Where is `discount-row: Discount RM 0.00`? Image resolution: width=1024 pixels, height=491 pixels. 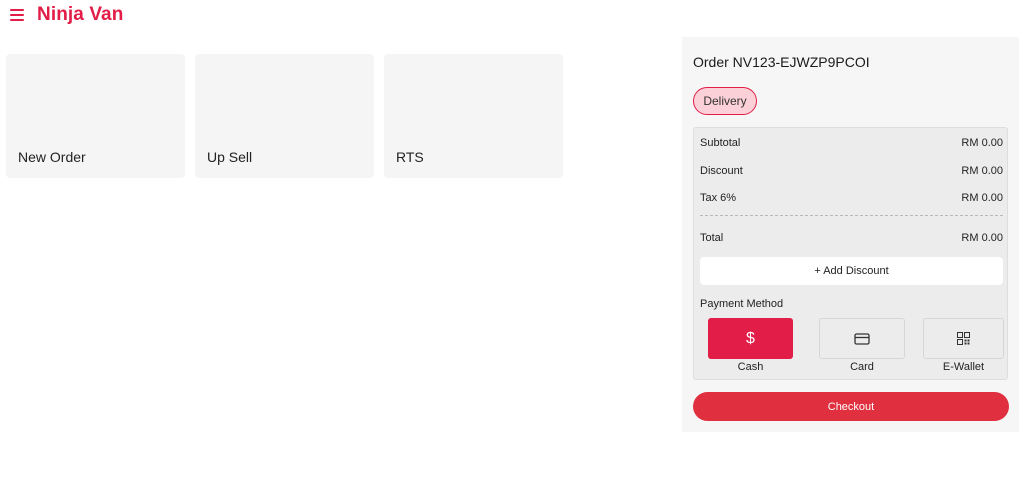 discount-row: Discount RM 0.00 is located at coordinates (851, 171).